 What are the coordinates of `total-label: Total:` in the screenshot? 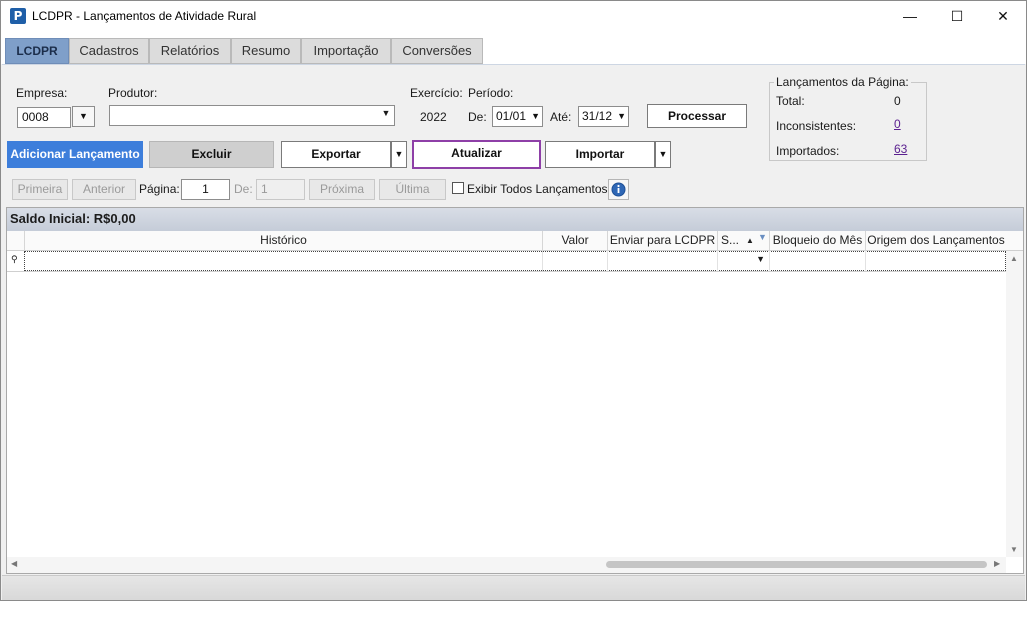 It's located at (790, 101).